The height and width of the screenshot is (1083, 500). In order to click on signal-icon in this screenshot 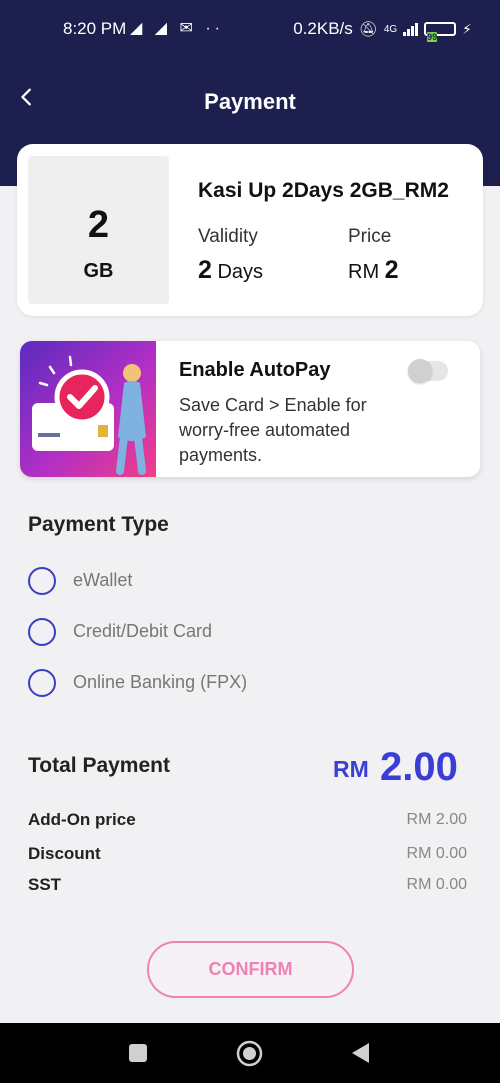, I will do `click(411, 29)`.